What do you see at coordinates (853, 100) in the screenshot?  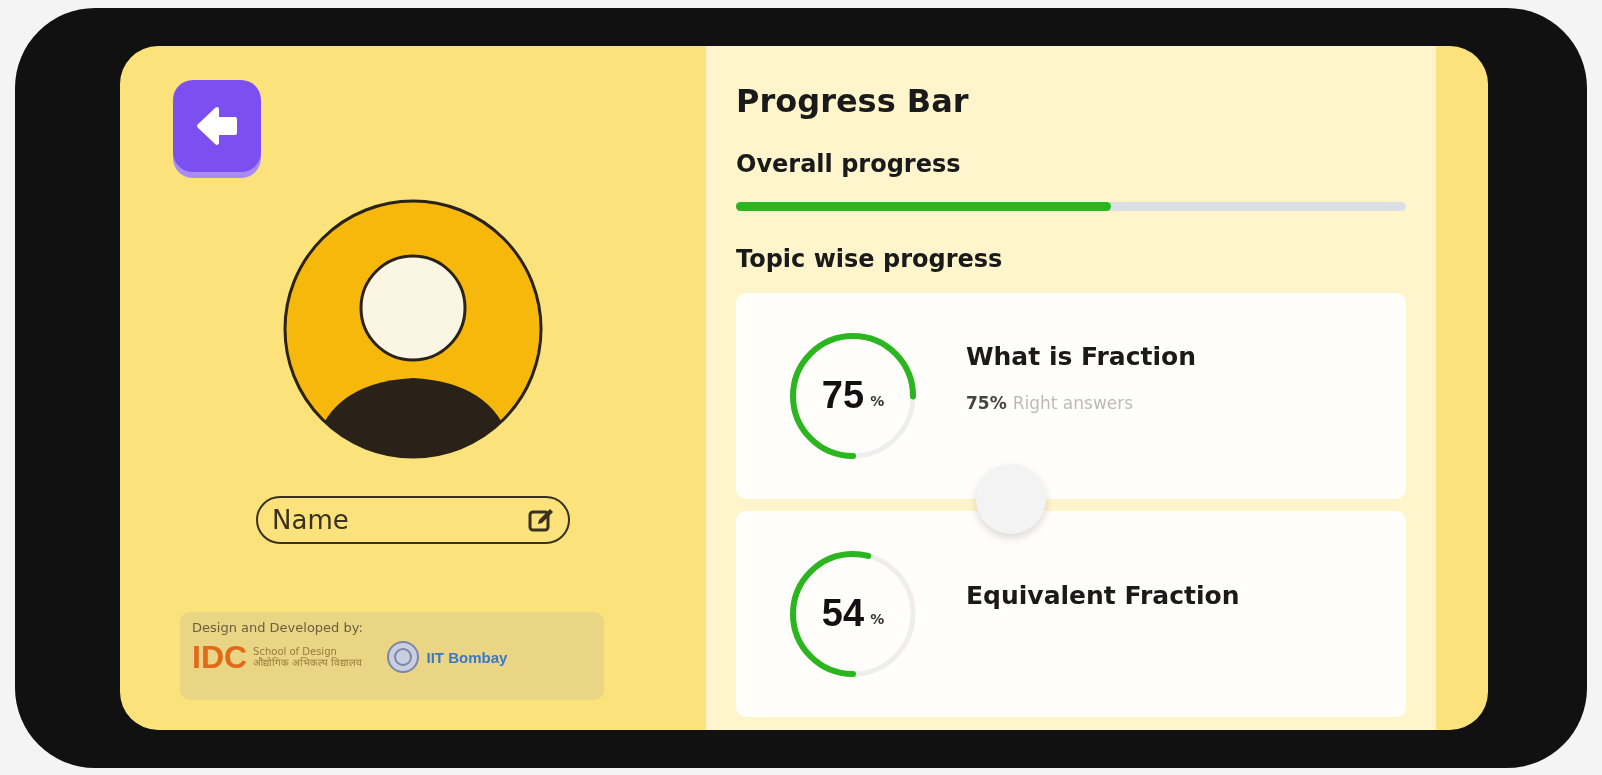 I see `panel-title: Progress Bar` at bounding box center [853, 100].